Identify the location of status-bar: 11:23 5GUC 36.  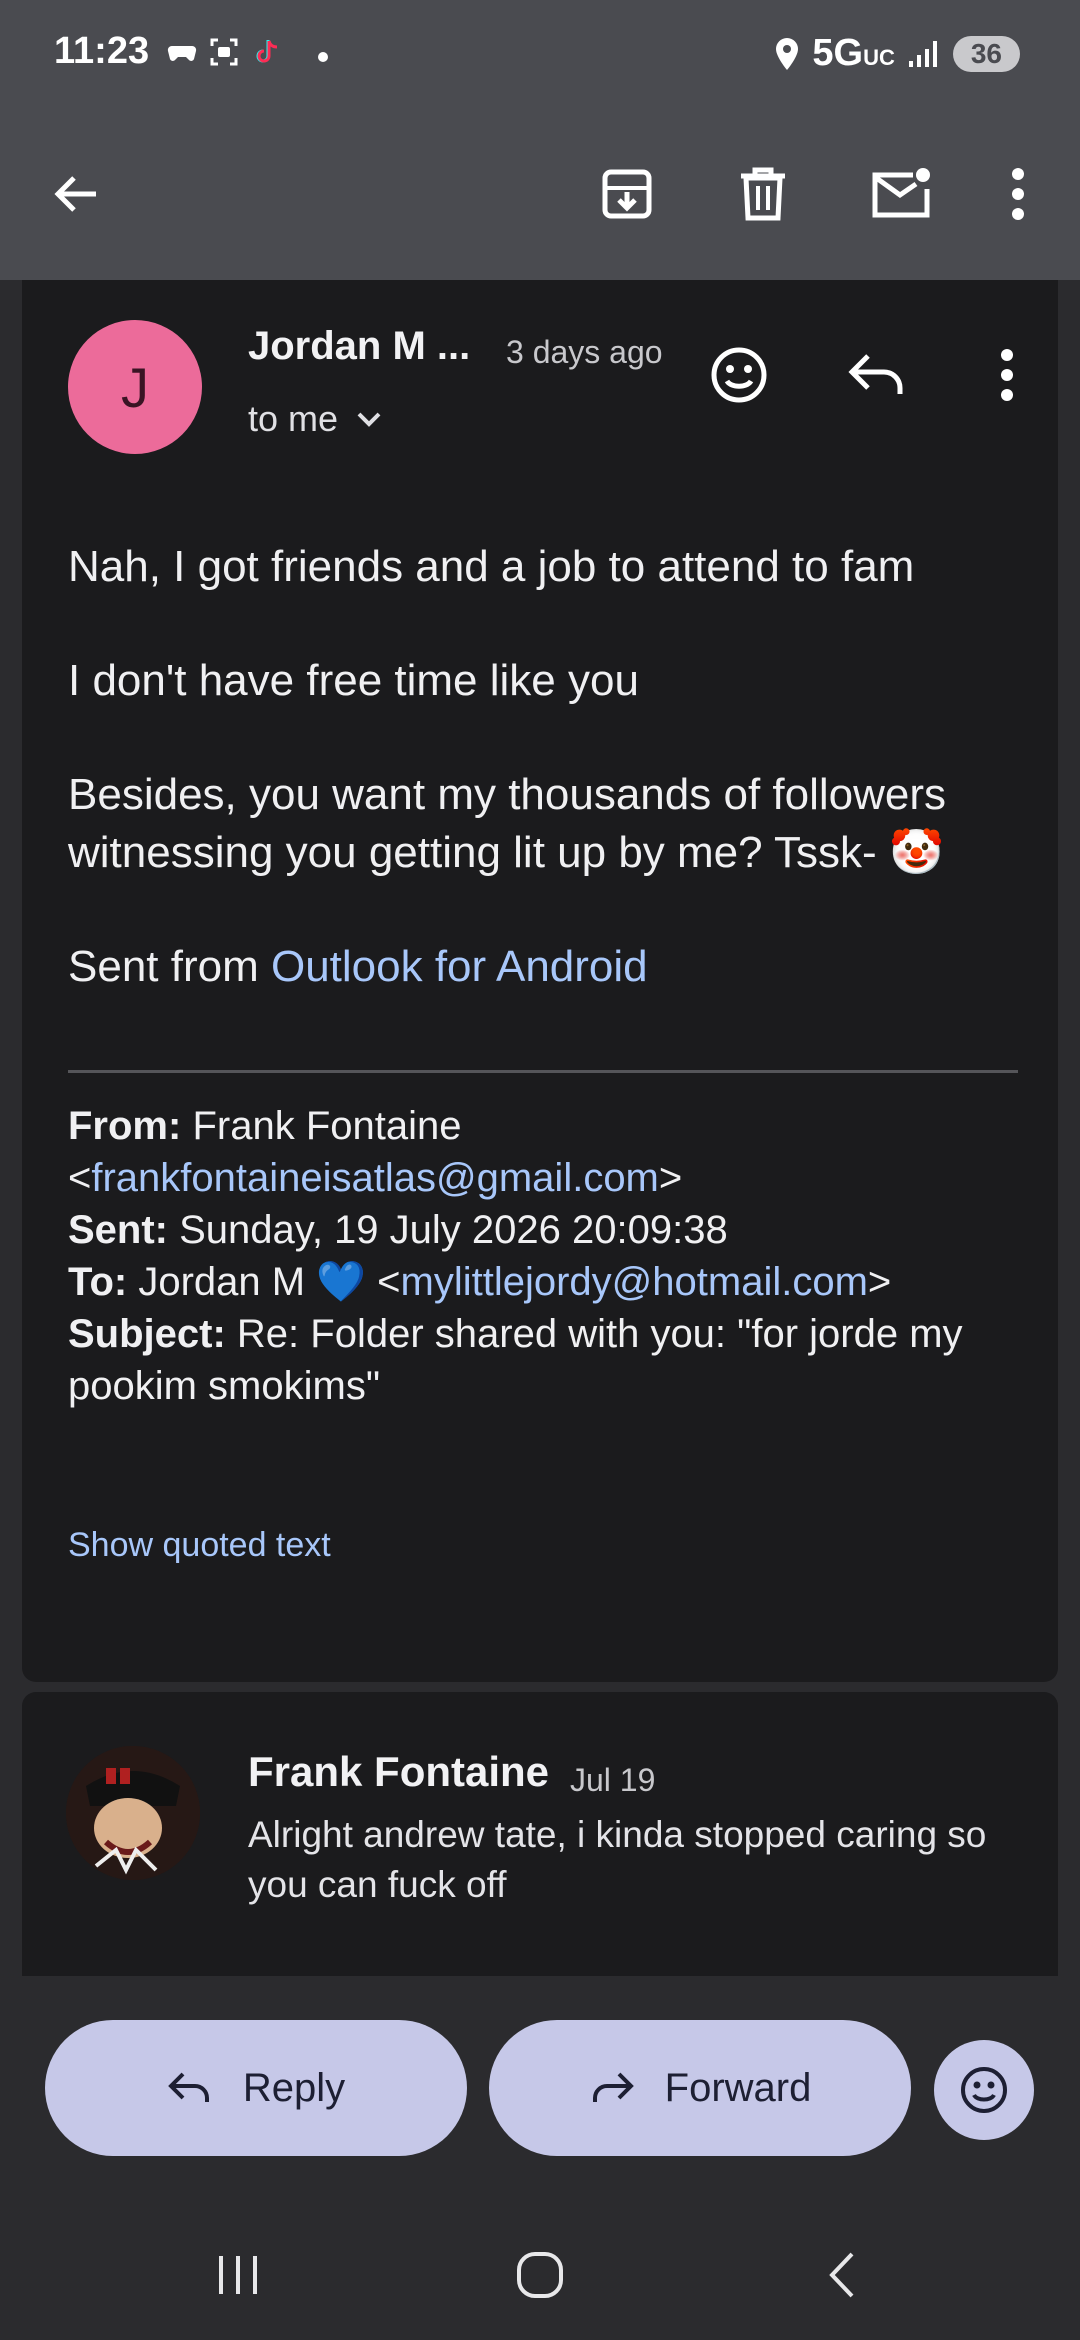
(540, 55).